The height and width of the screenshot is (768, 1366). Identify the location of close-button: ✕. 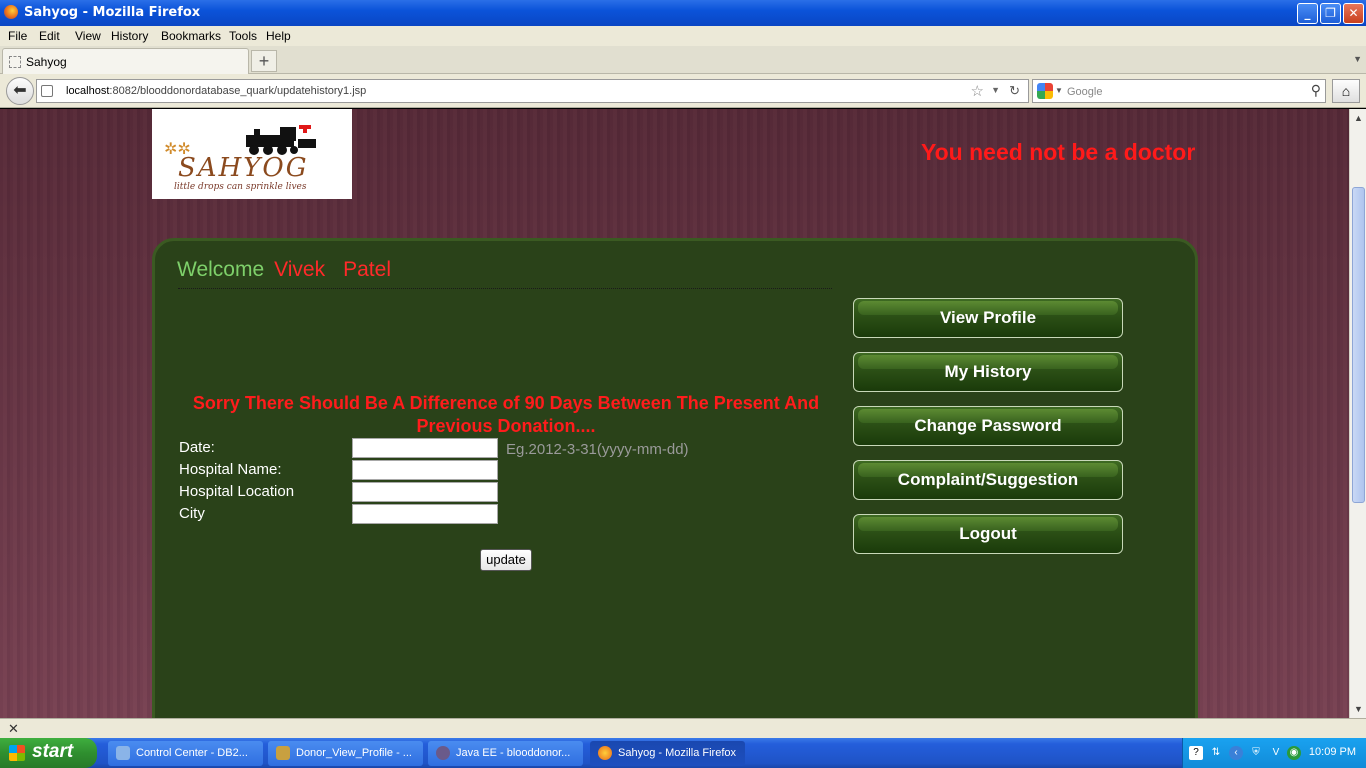
(1353, 13).